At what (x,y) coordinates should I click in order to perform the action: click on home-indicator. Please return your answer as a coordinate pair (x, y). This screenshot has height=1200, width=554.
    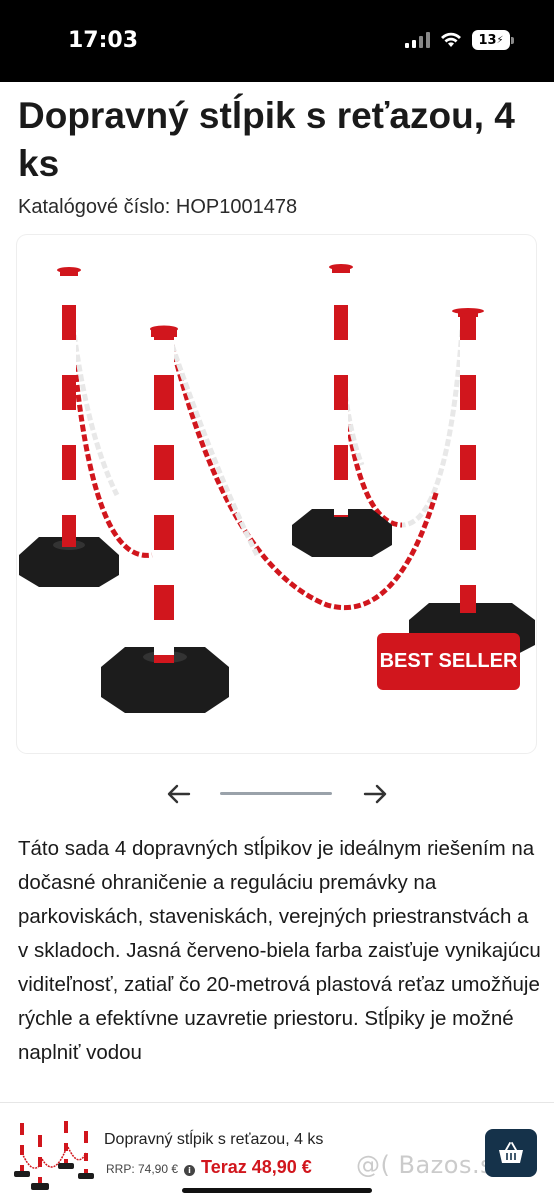
    Looking at the image, I should click on (277, 1190).